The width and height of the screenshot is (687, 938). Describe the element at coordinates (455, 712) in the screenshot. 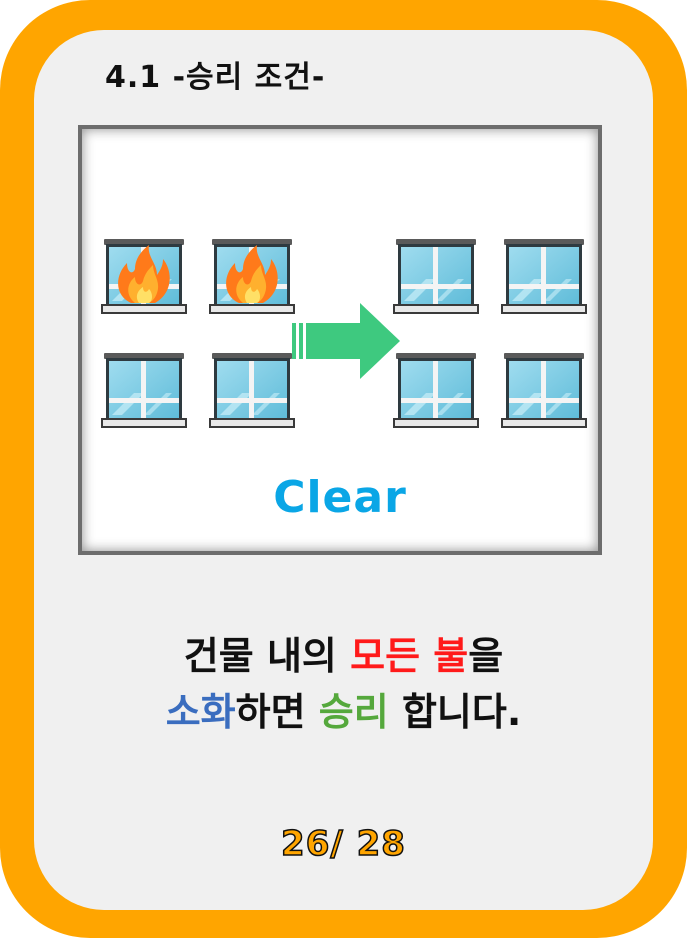

I see `message-text: 합니다.` at that location.